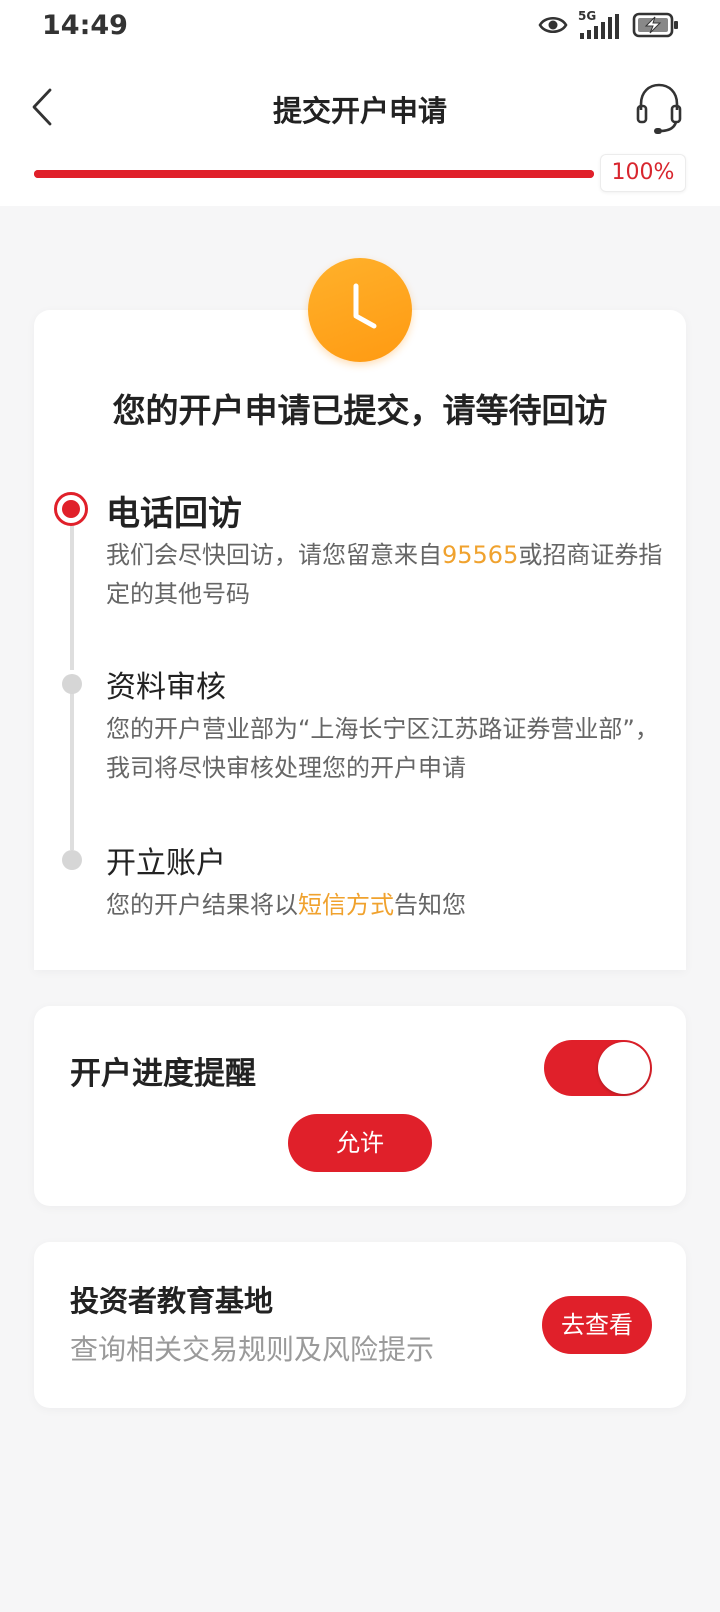 This screenshot has width=720, height=1612. Describe the element at coordinates (600, 25) in the screenshot. I see `signal-icon: 5G` at that location.